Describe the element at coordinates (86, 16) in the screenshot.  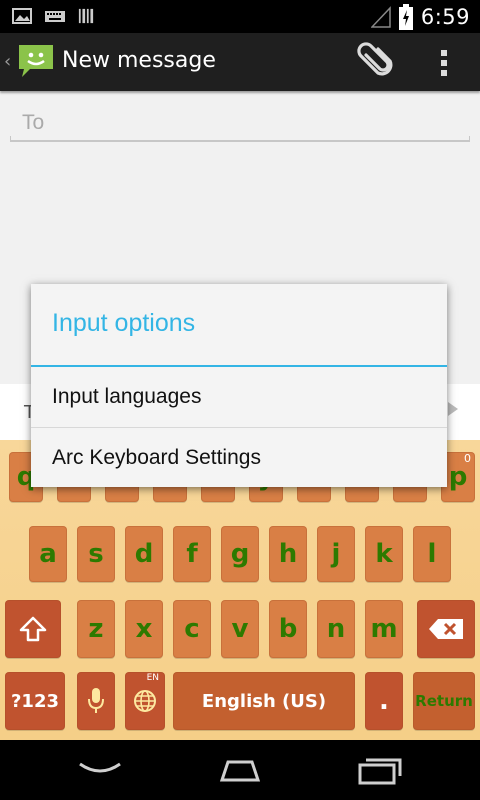
I see `barcode-icon` at that location.